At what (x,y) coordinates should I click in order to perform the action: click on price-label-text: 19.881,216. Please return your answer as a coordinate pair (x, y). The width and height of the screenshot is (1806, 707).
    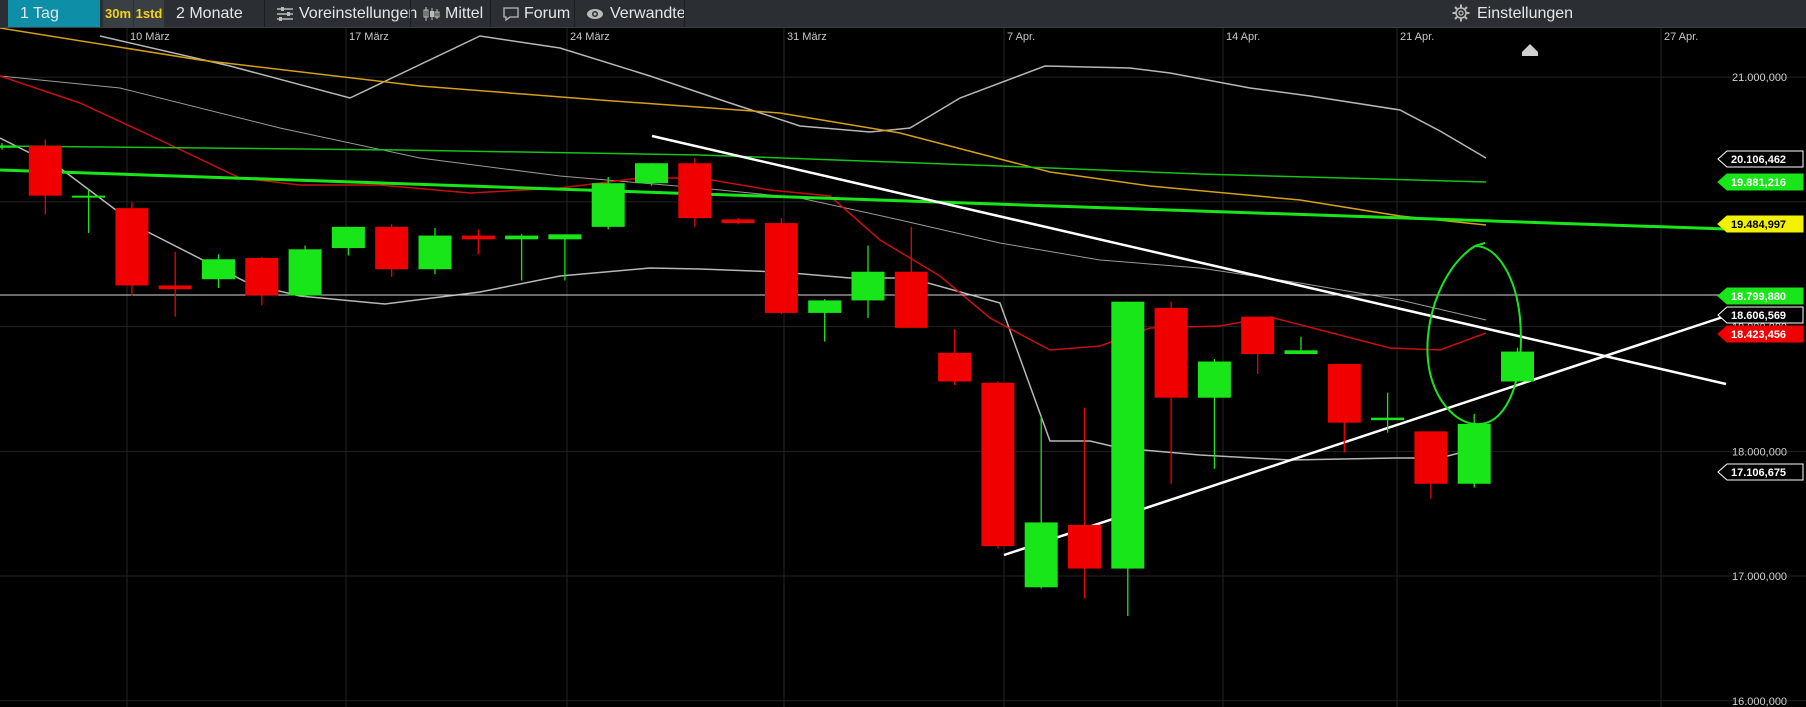
    Looking at the image, I should click on (1758, 183).